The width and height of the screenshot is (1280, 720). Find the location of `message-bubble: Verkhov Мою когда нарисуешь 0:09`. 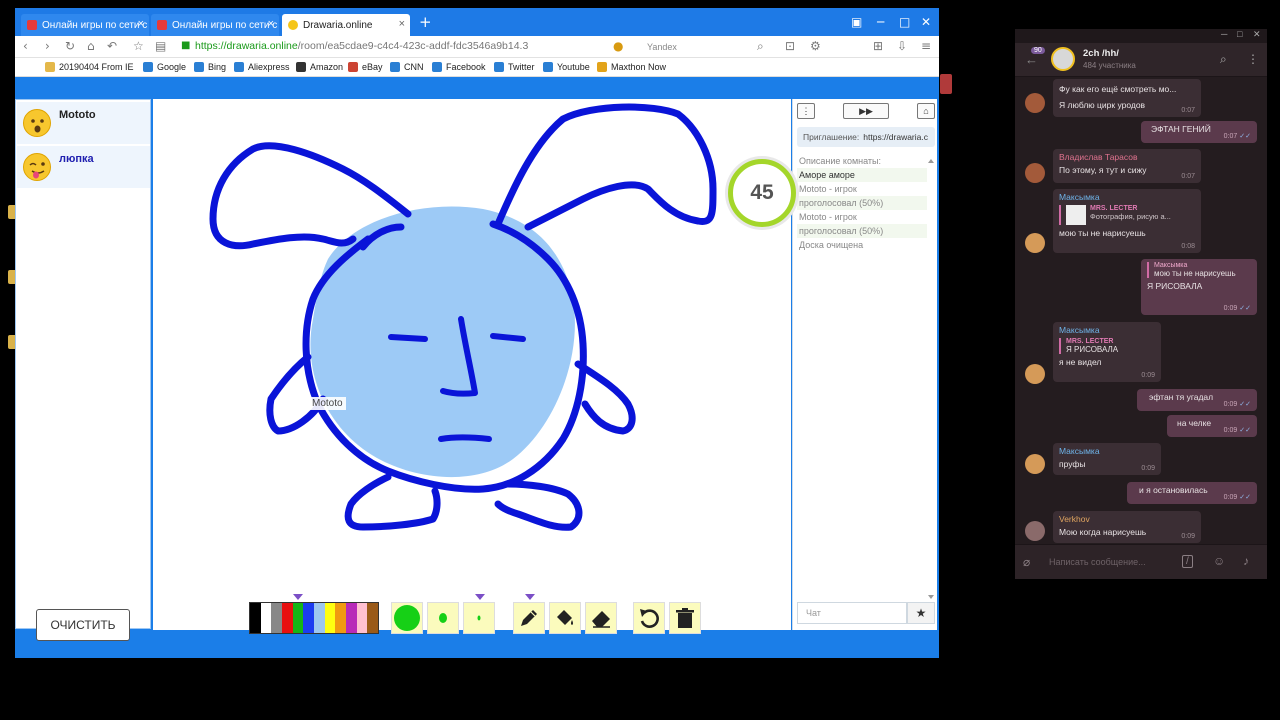

message-bubble: Verkhov Мою когда нарисуешь 0:09 is located at coordinates (1127, 527).